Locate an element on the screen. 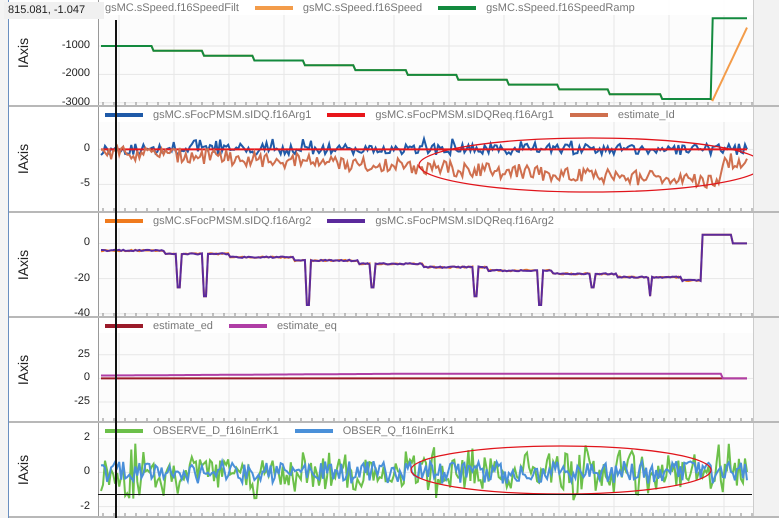 Image resolution: width=779 pixels, height=518 pixels. legend-label: estimate_ed is located at coordinates (183, 326).